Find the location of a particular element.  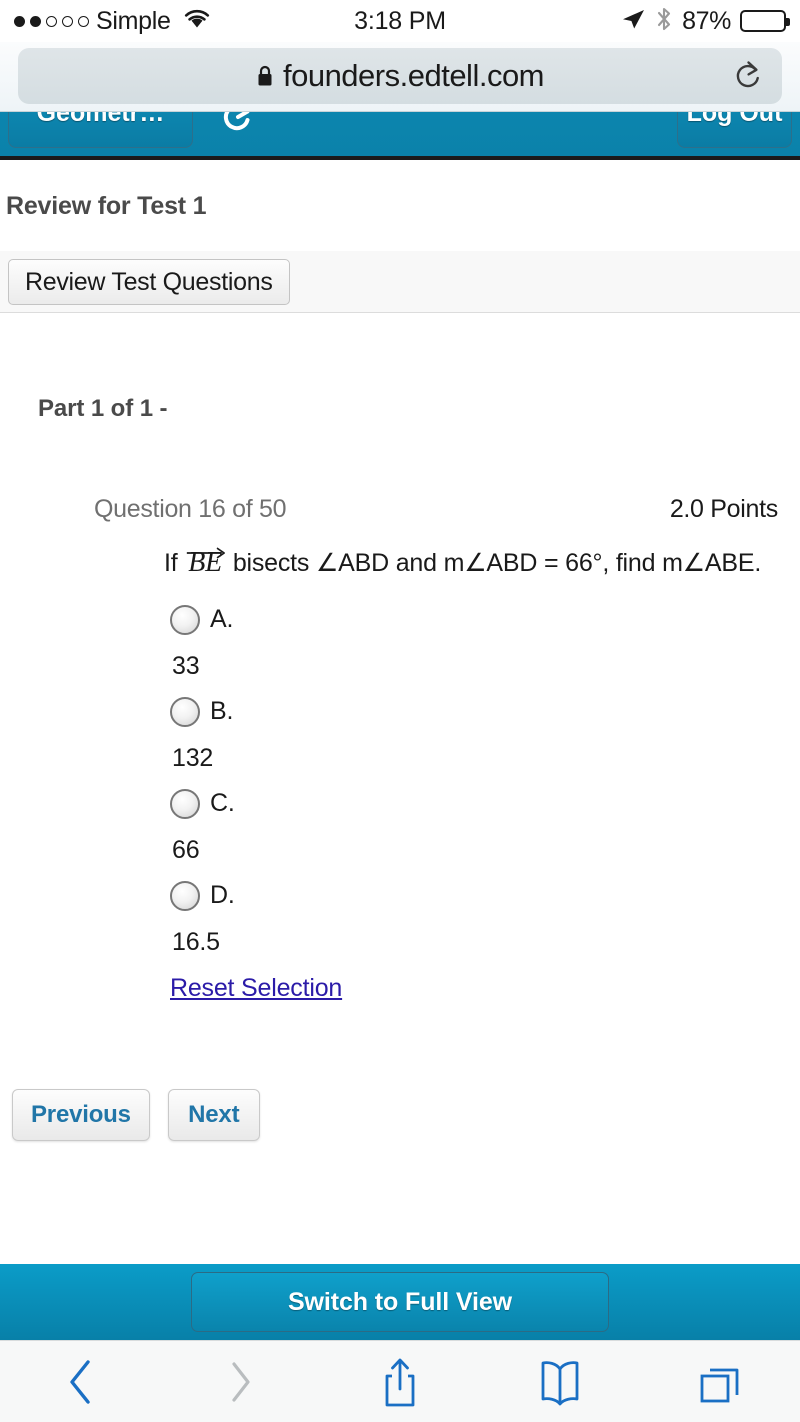

ray-arrow-icon is located at coordinates (206, 546).